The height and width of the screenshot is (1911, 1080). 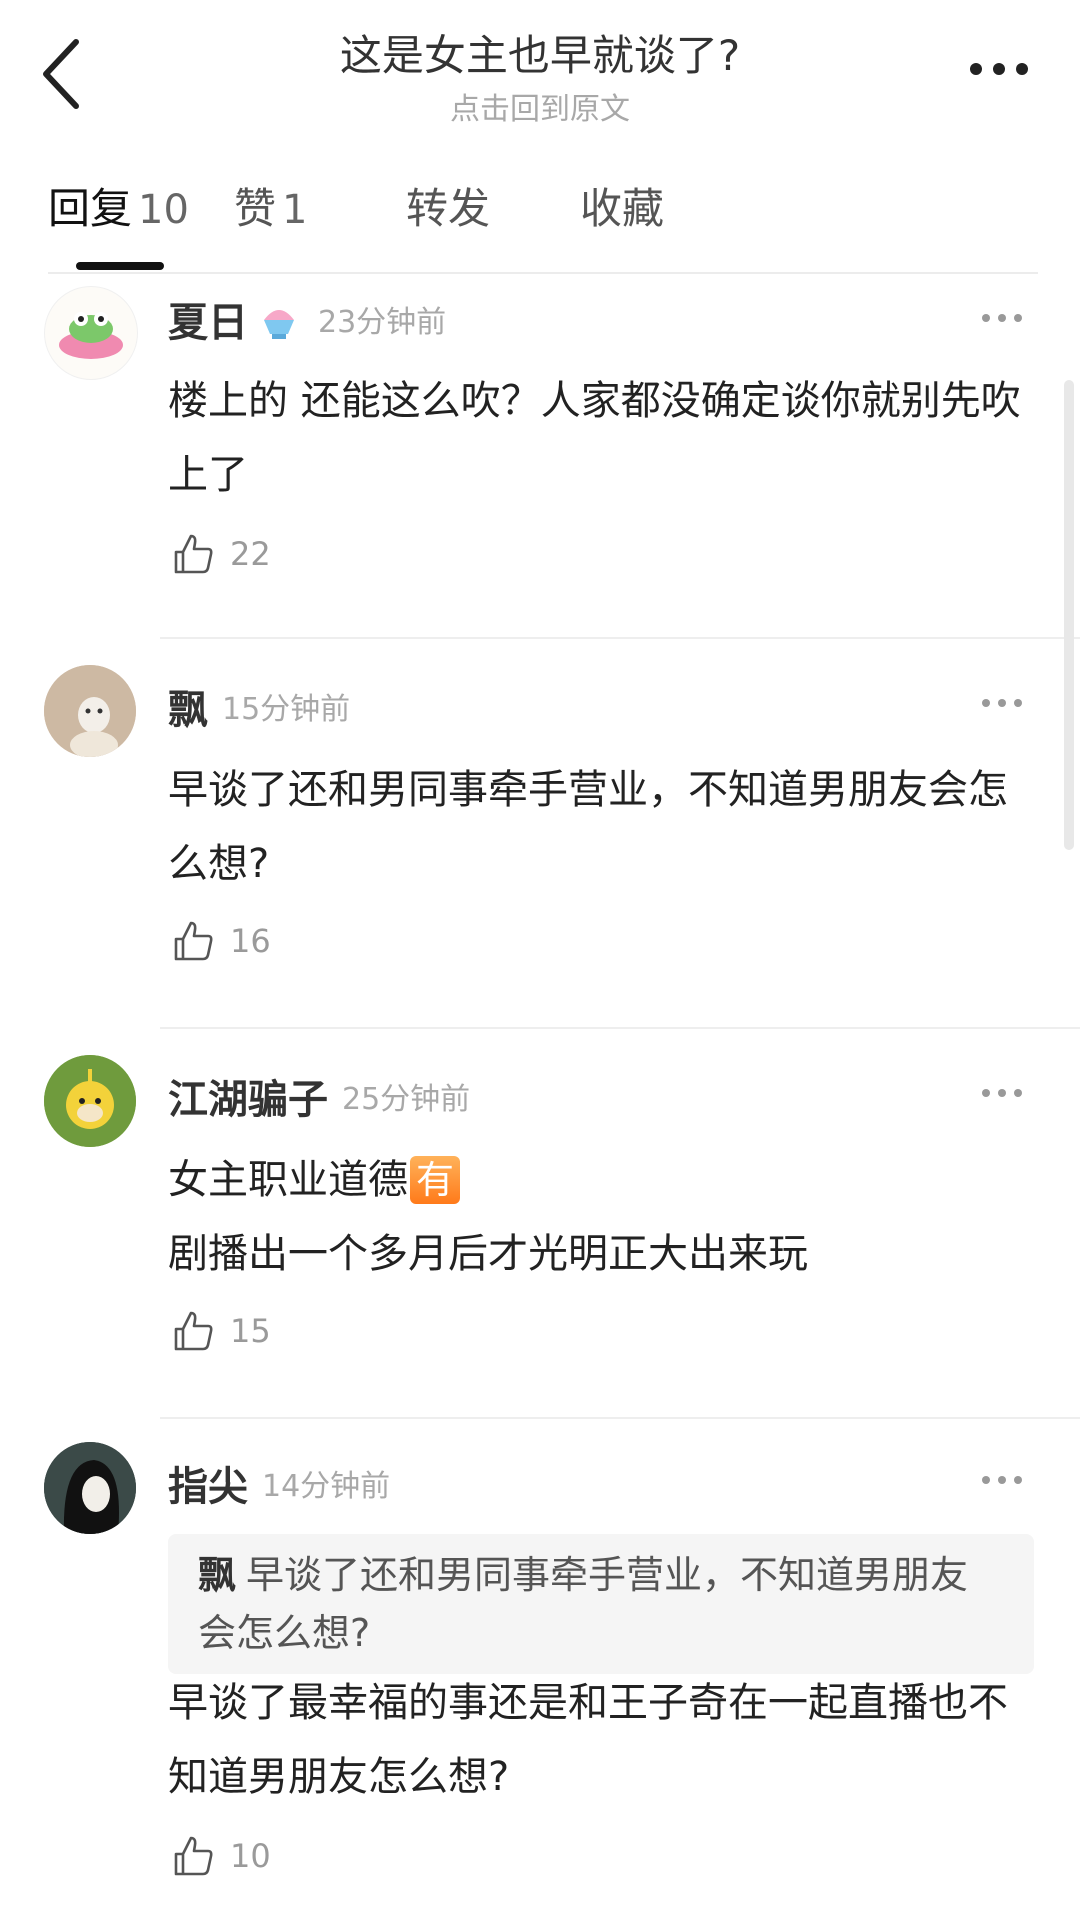 What do you see at coordinates (288, 1180) in the screenshot?
I see `comment-text-line1: 女主职业道德` at bounding box center [288, 1180].